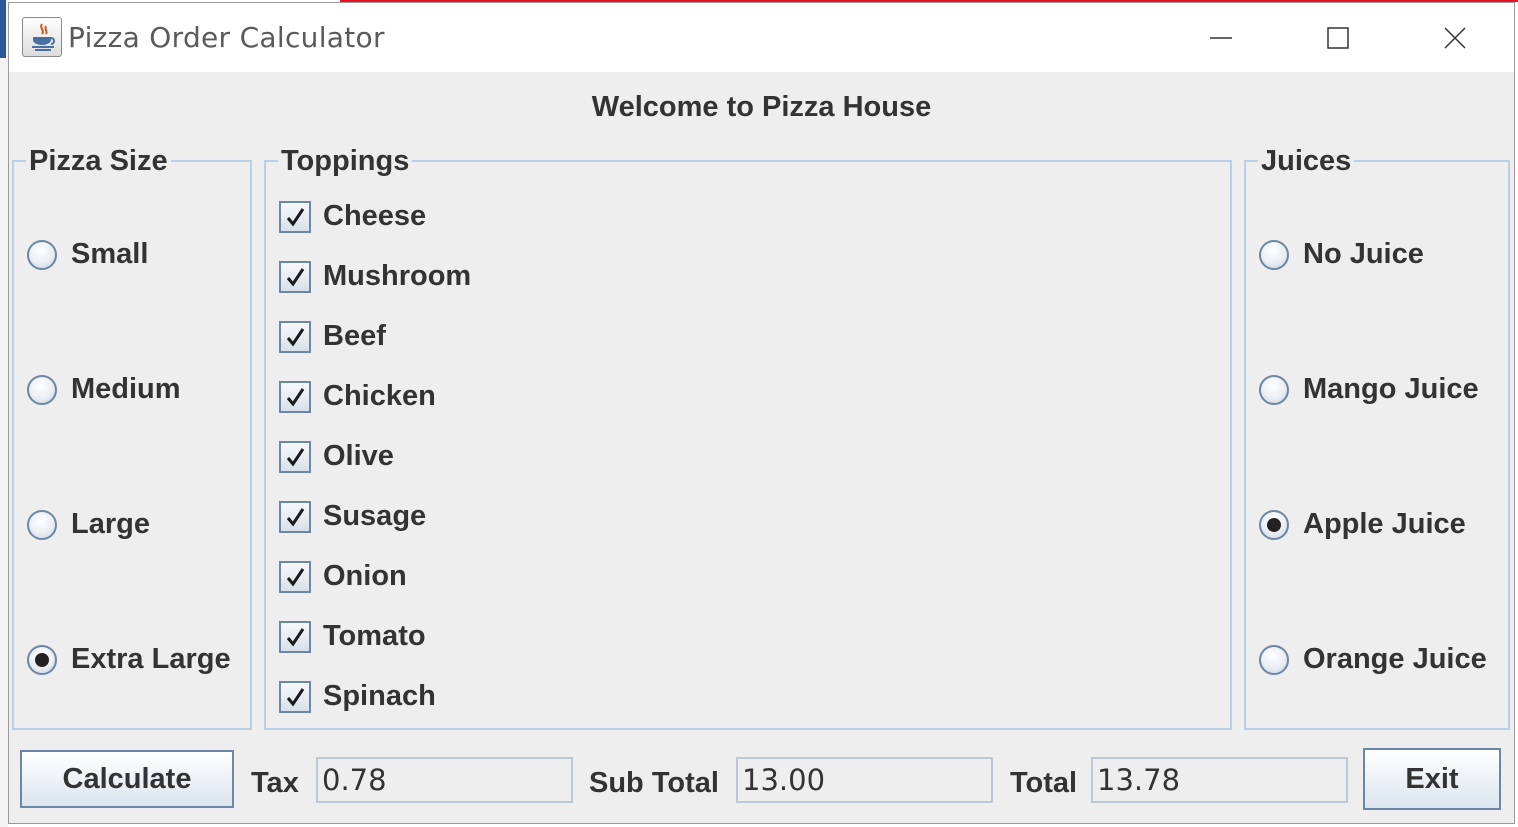  I want to click on juice-option-mango: Mango Juice, so click(1369, 389).